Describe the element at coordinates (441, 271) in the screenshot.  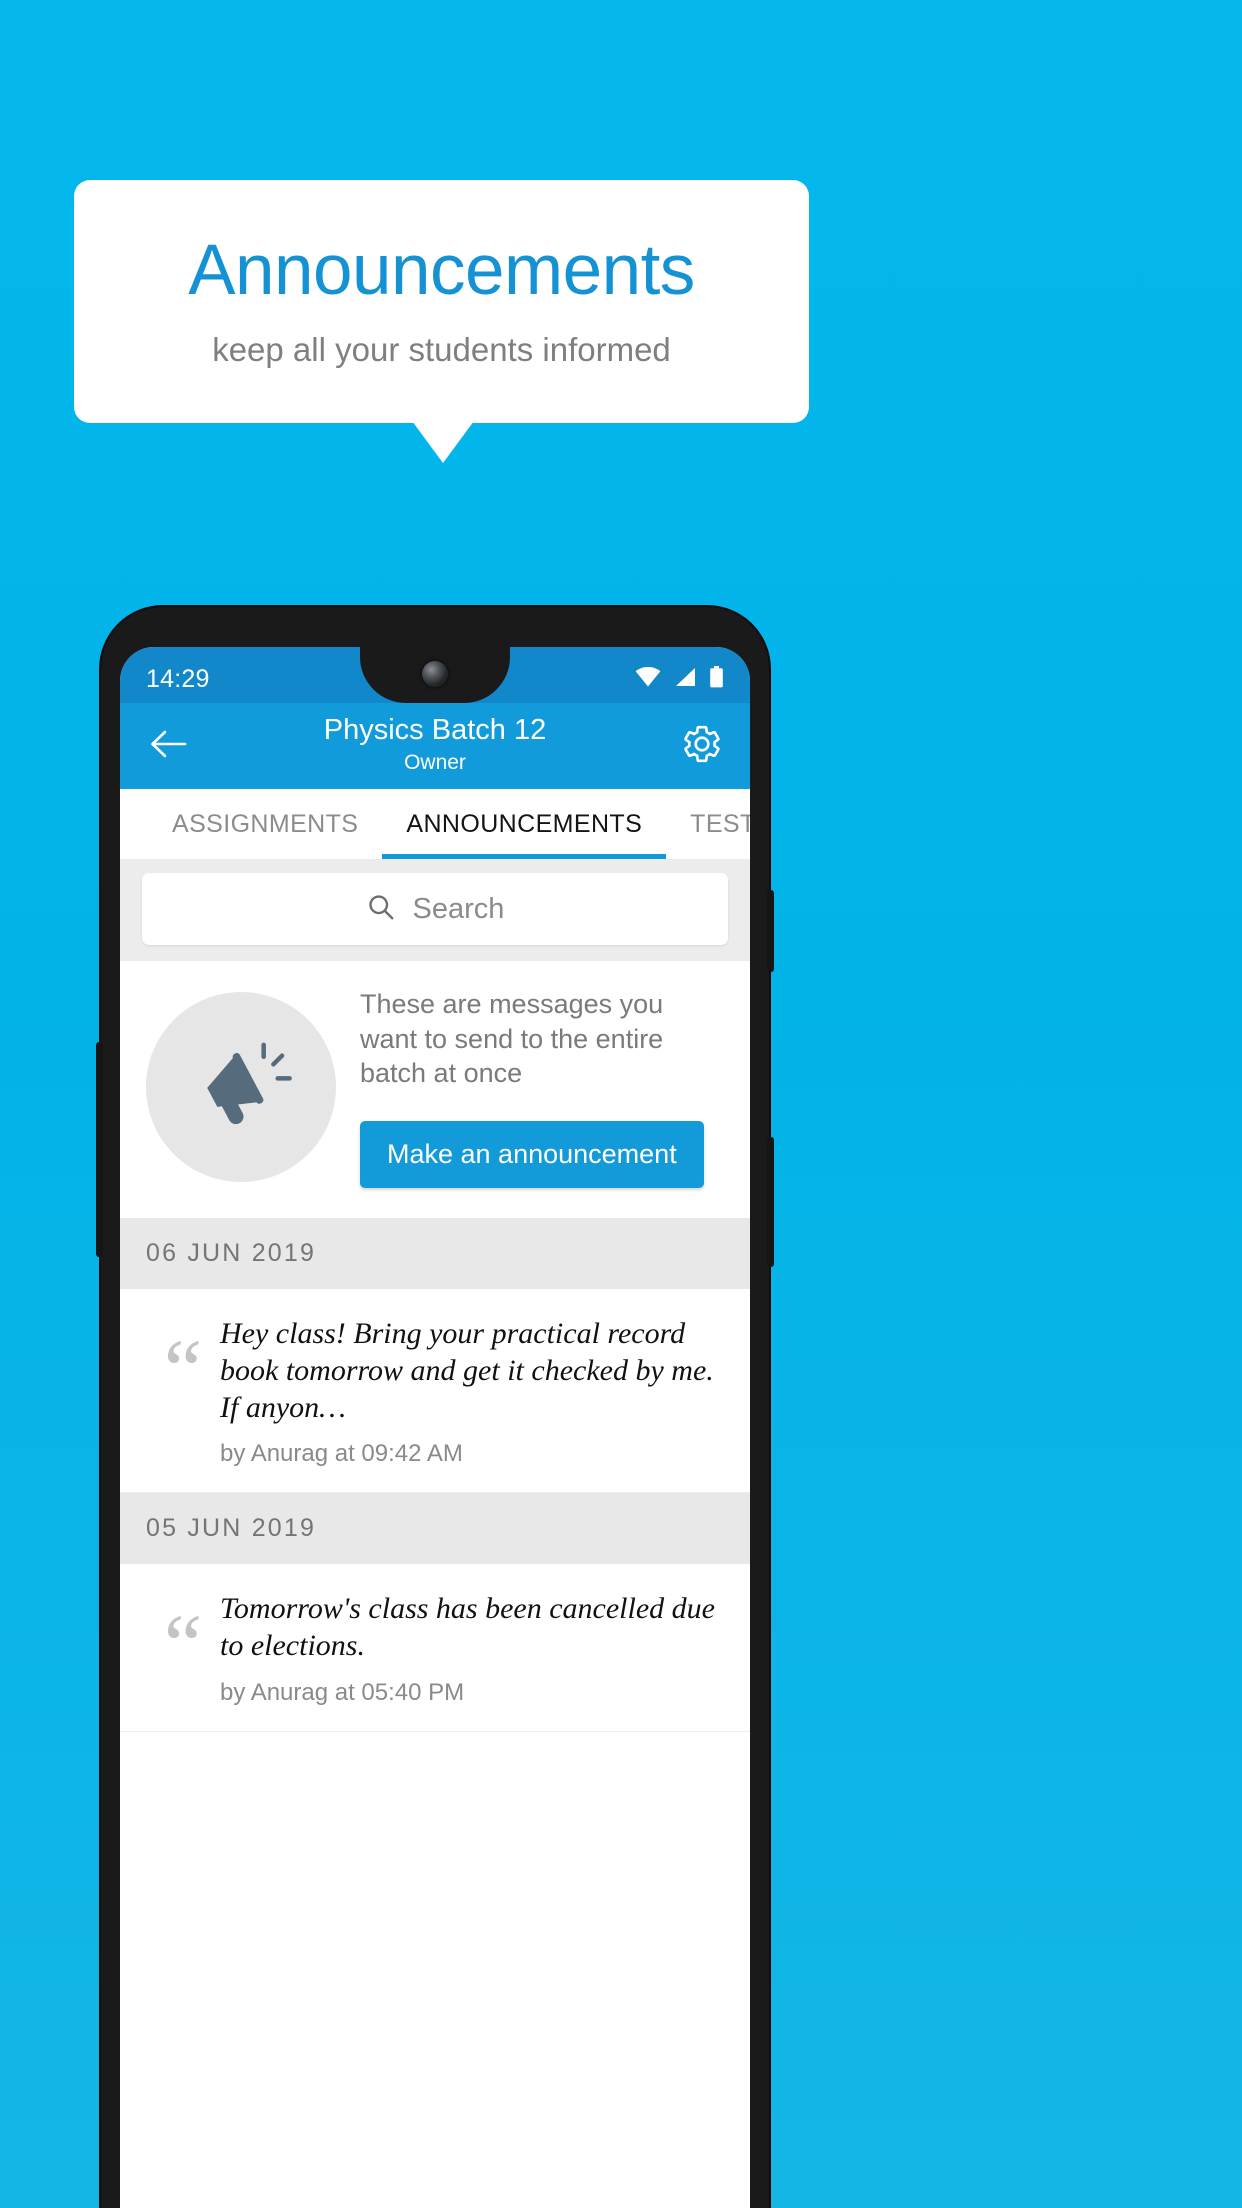
I see `promo-title: Announcements` at that location.